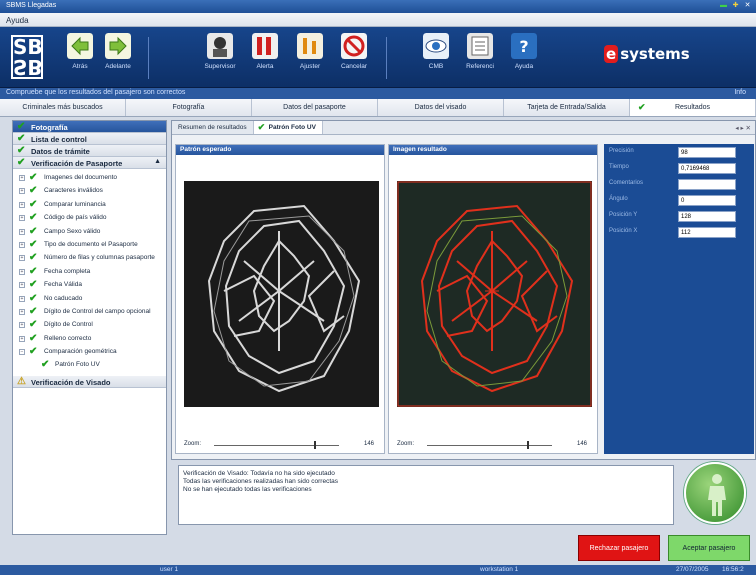  I want to click on tree-item: + ✔ Relleno correcto, so click(91, 339).